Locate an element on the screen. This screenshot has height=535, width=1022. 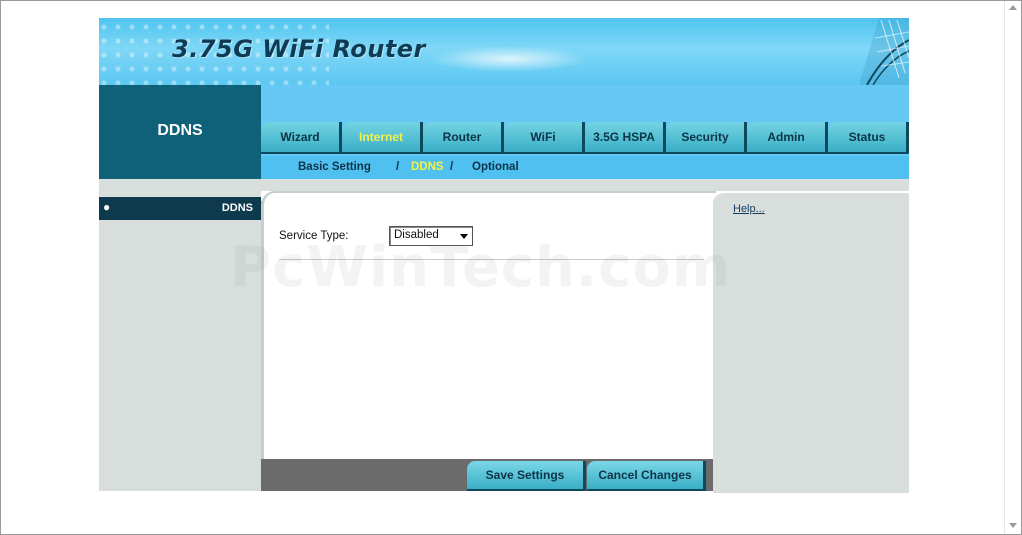
action-bar: Save Settings Cancel Changes is located at coordinates (487, 475).